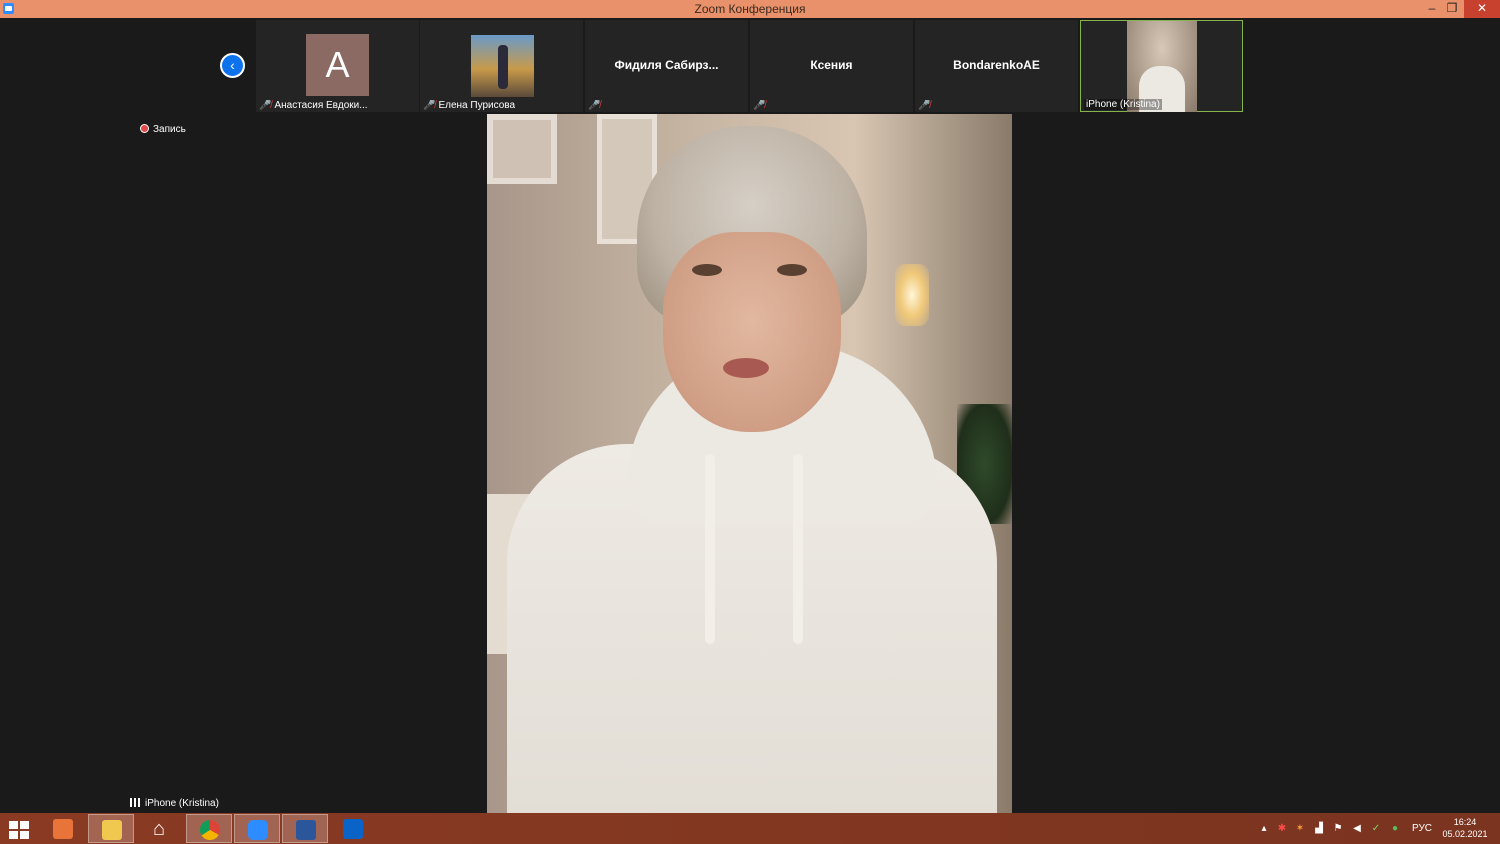  Describe the element at coordinates (1395, 829) in the screenshot. I see `shield-icon: ●` at that location.